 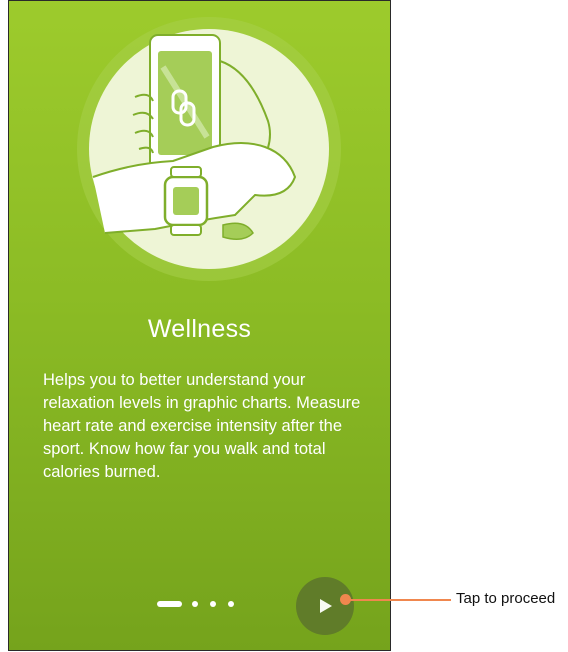 I want to click on callout-dot, so click(x=345, y=599).